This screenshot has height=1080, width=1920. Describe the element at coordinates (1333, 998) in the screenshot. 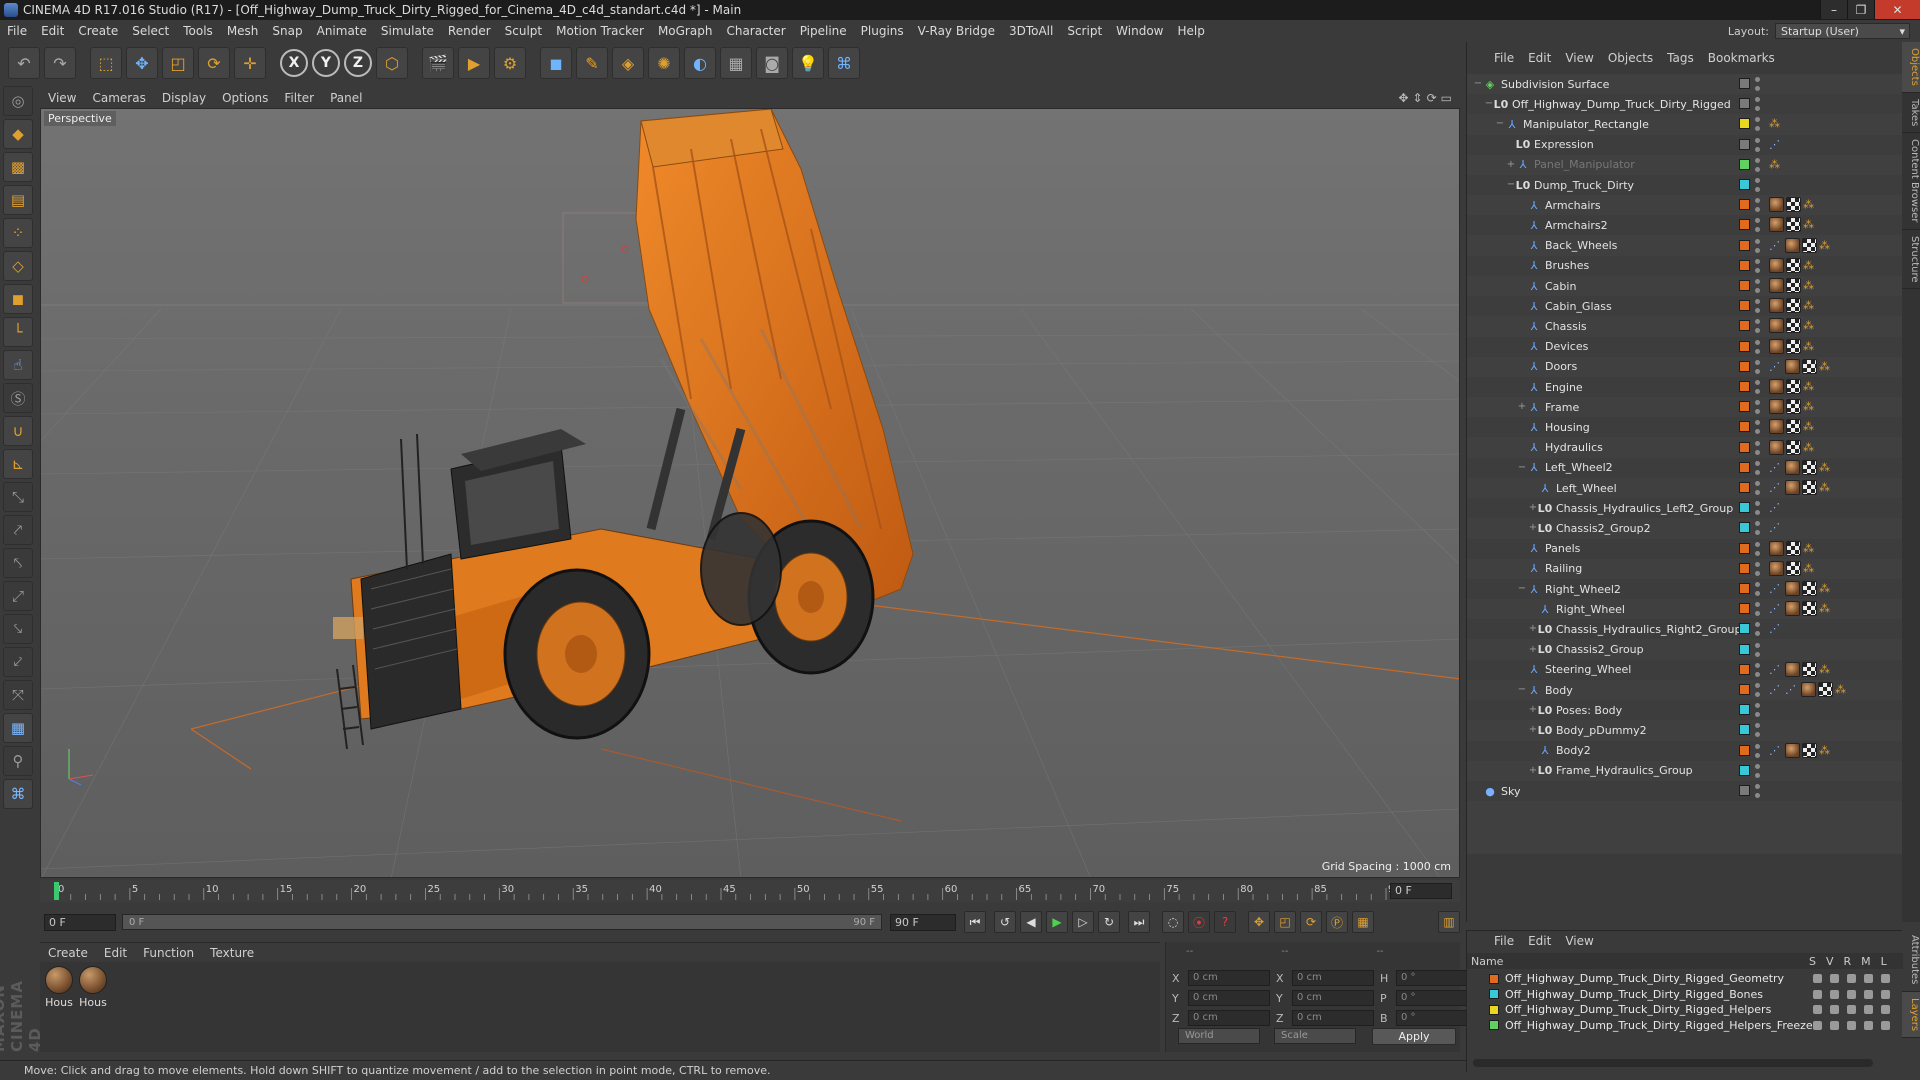

I see `size-y-field: 0 cm` at that location.